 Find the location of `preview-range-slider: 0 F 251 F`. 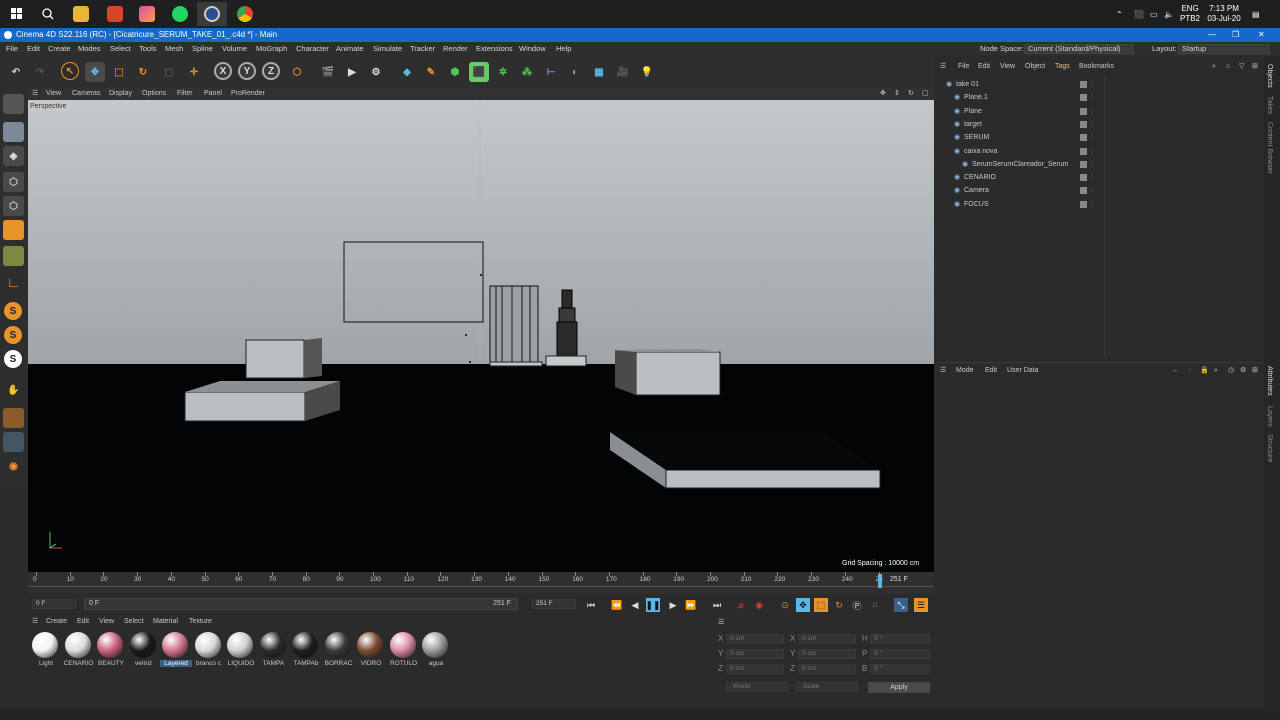

preview-range-slider: 0 F 251 F is located at coordinates (301, 604).